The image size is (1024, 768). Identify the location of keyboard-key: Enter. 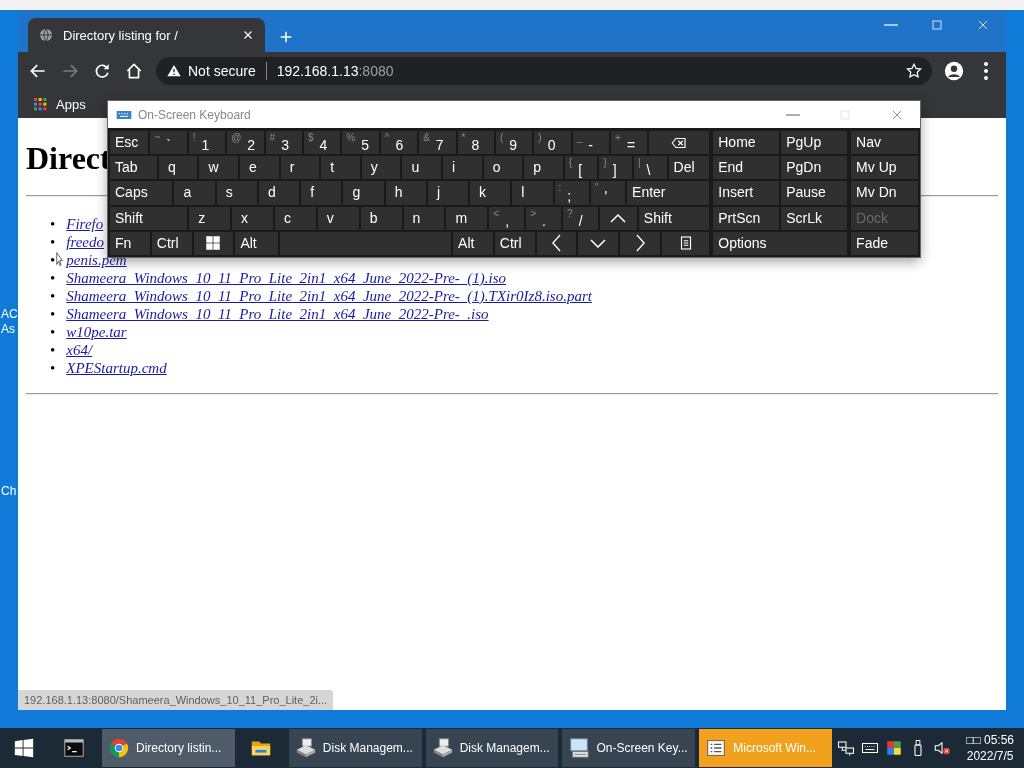
(668, 193).